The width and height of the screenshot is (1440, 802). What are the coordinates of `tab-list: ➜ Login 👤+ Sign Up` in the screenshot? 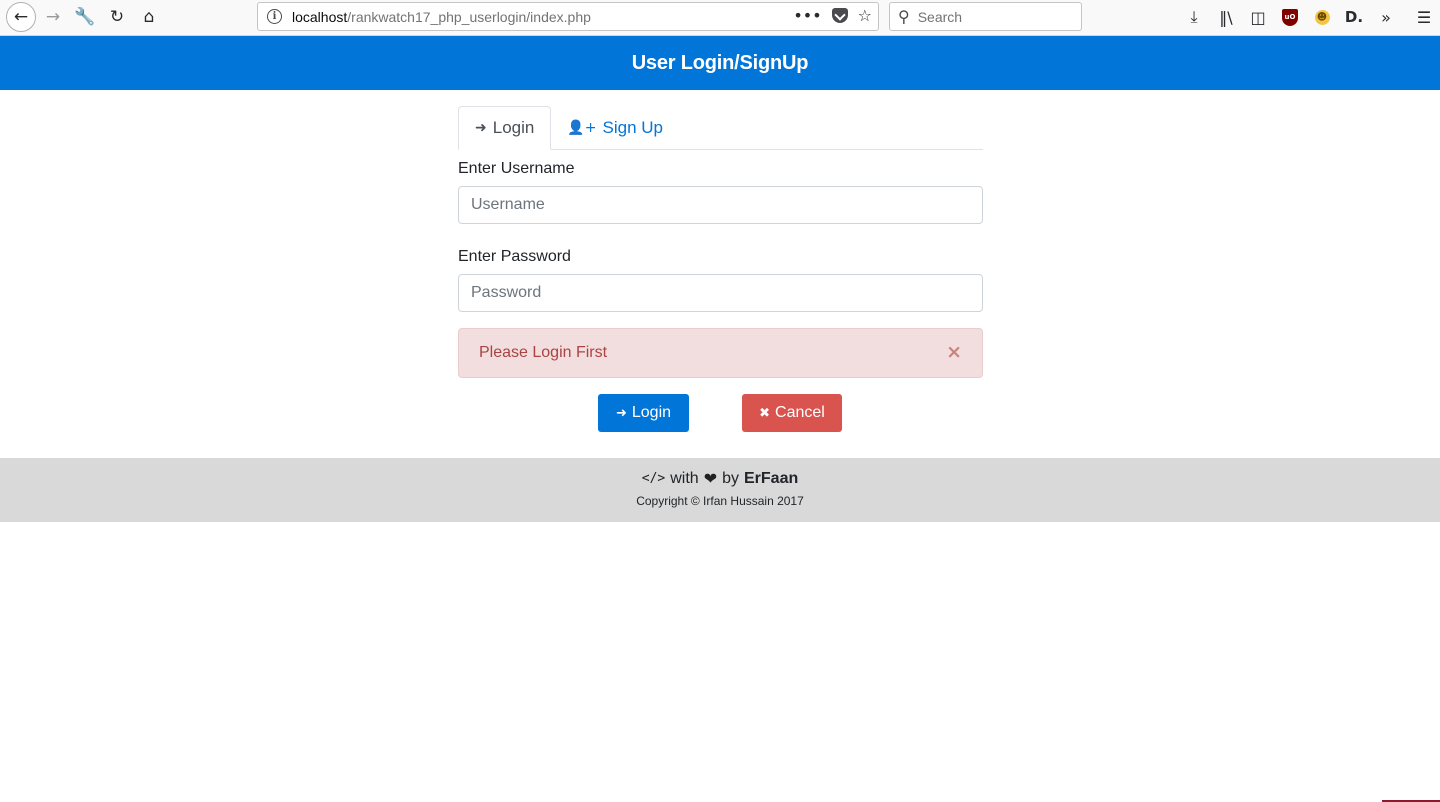 It's located at (720, 128).